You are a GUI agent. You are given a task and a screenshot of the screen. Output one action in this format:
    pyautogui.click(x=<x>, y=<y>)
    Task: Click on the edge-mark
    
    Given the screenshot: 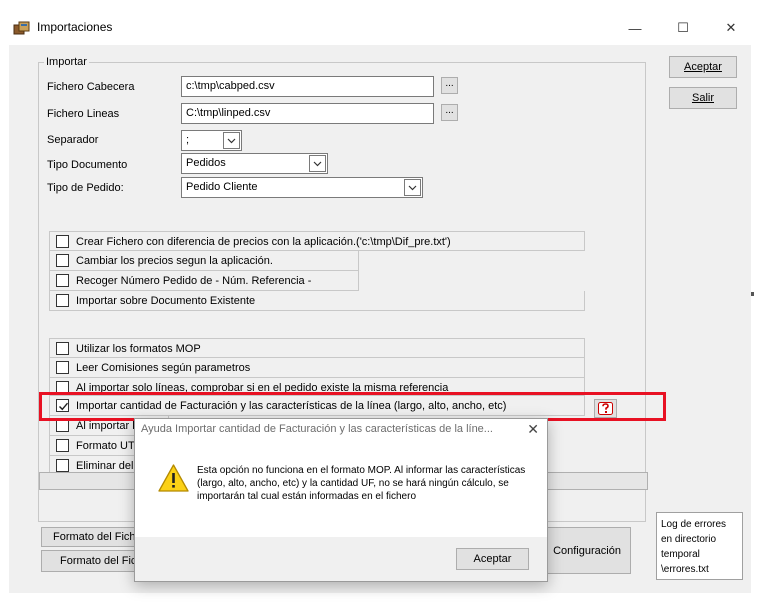 What is the action you would take?
    pyautogui.click(x=752, y=294)
    